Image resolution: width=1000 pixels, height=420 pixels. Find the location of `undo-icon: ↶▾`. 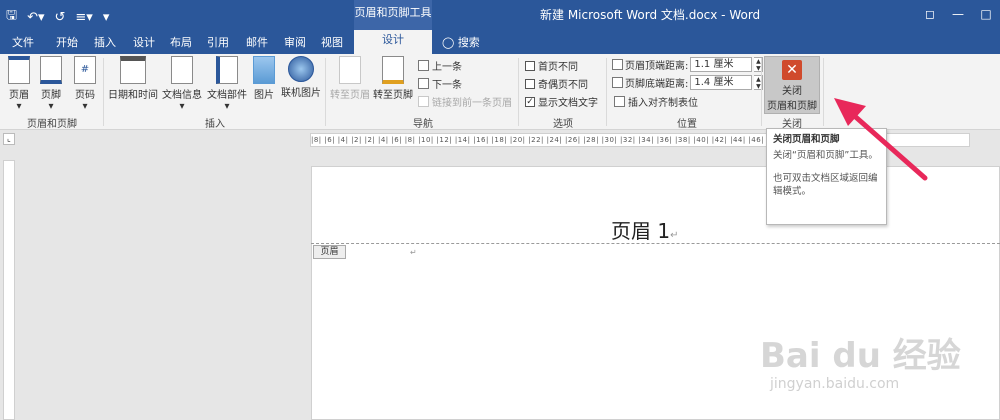

undo-icon: ↶▾ is located at coordinates (35, 17).